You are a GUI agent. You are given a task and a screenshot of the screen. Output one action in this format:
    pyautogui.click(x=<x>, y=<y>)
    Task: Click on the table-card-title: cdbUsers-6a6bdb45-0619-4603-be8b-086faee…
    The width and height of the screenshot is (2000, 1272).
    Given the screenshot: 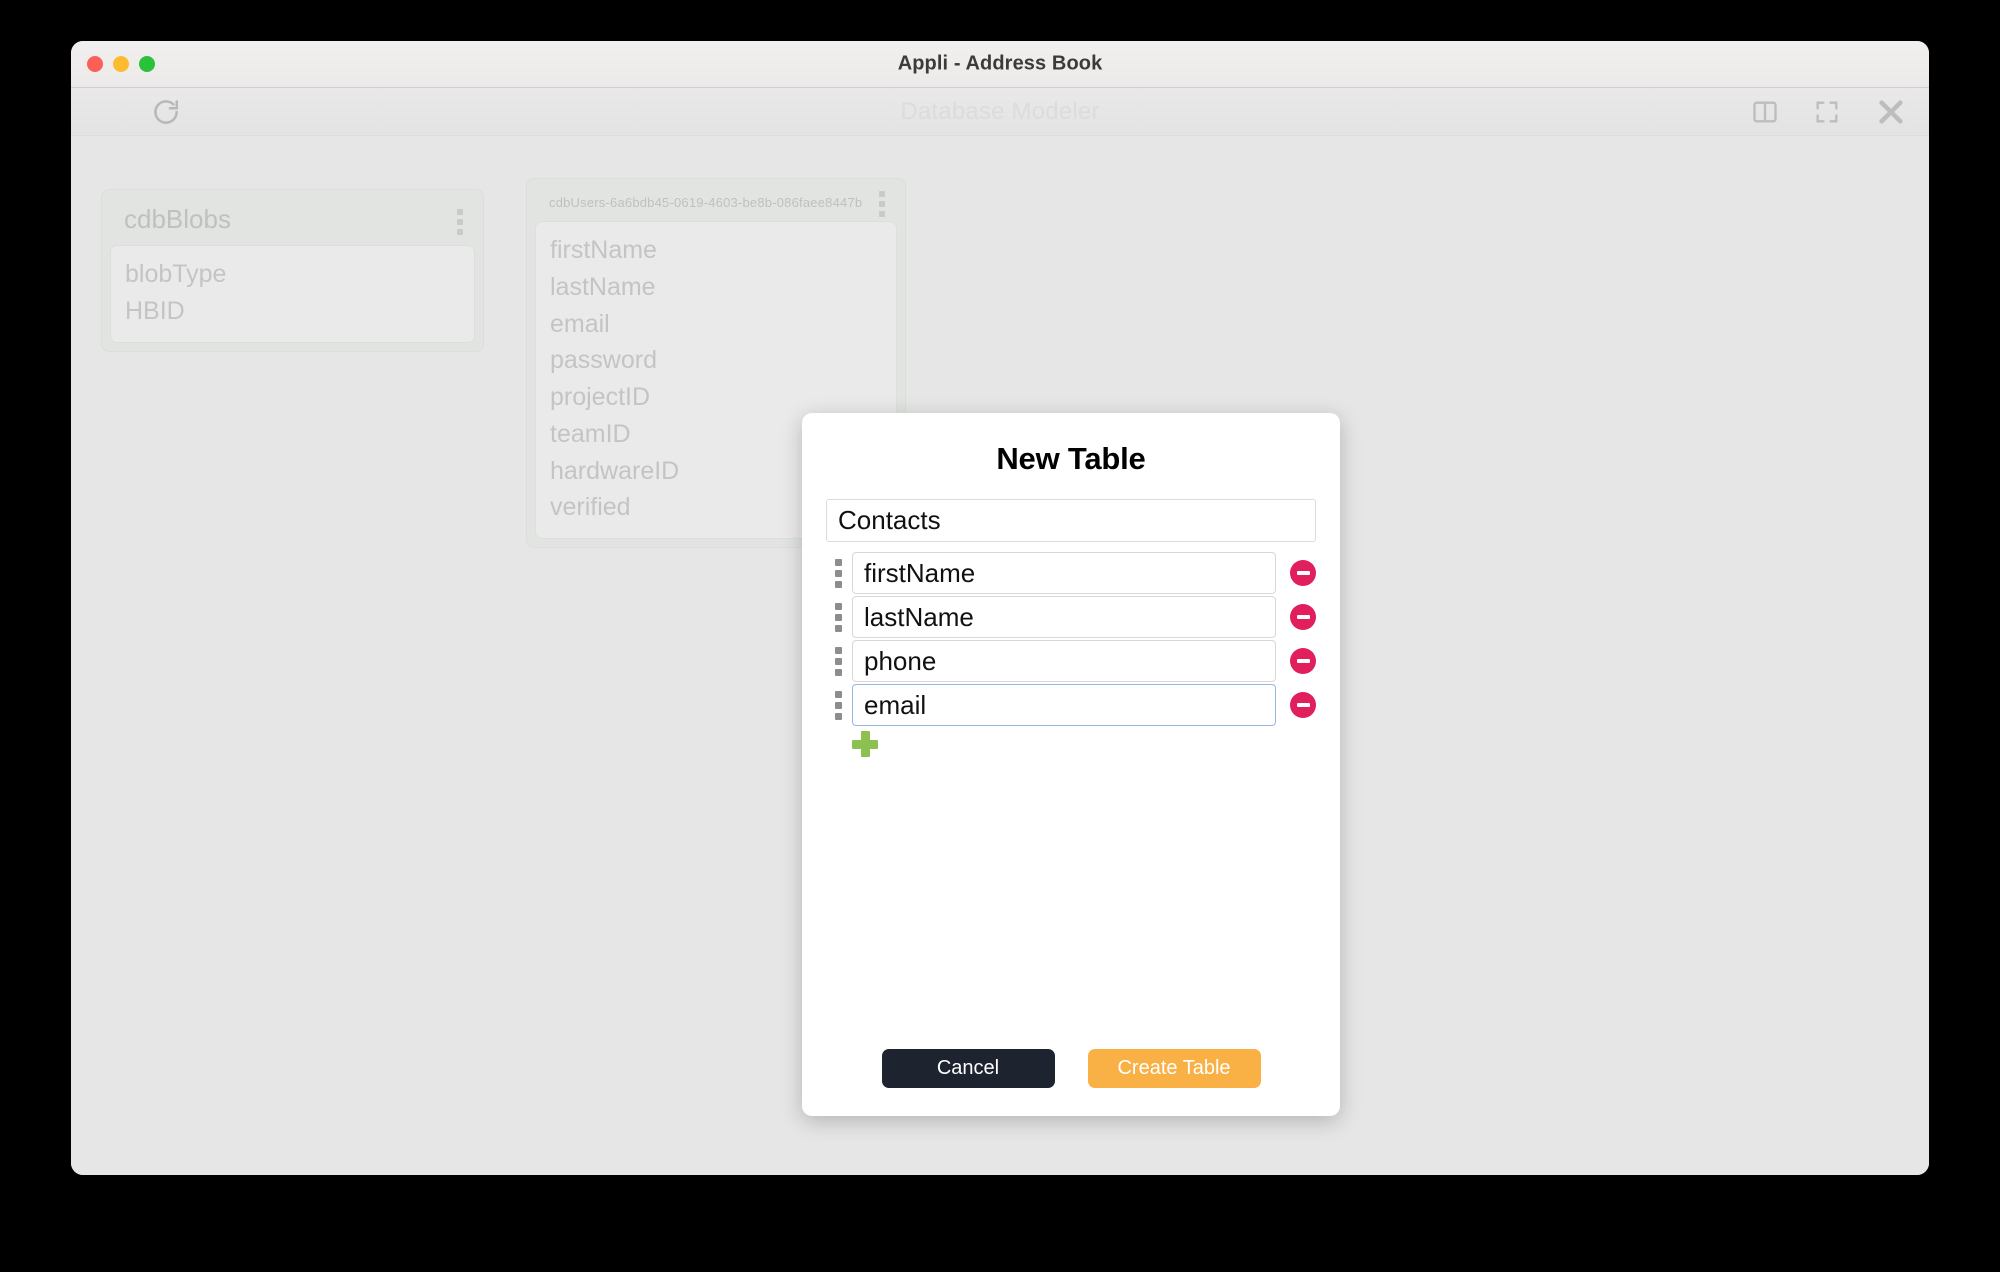 What is the action you would take?
    pyautogui.click(x=706, y=202)
    